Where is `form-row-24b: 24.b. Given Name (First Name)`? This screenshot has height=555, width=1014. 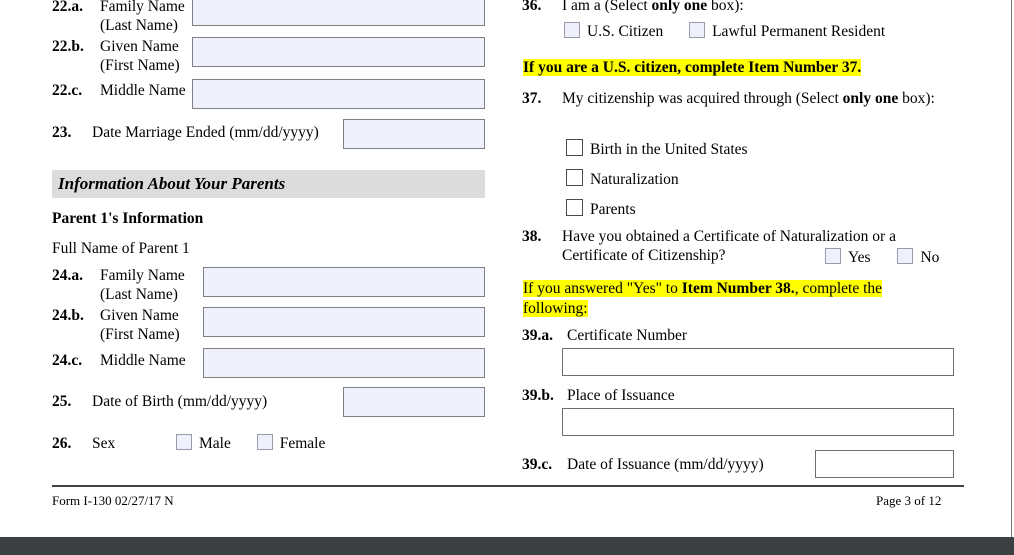 form-row-24b: 24.b. Given Name (First Name) is located at coordinates (122, 325).